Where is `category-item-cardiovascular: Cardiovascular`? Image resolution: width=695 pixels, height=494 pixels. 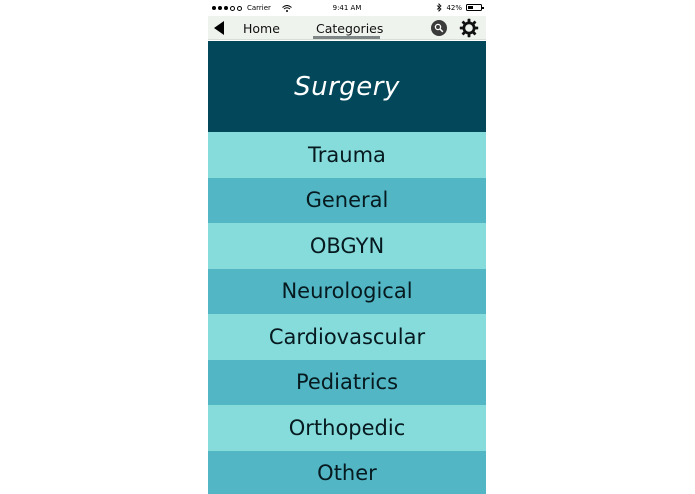
category-item-cardiovascular: Cardiovascular is located at coordinates (347, 337).